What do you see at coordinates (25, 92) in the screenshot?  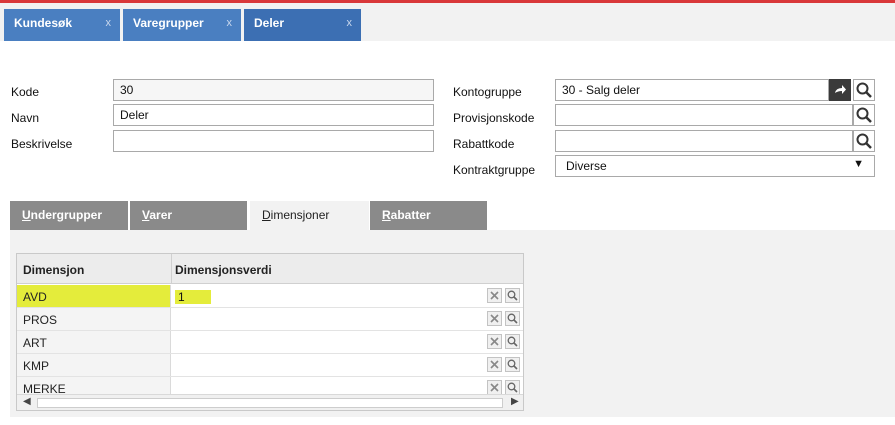 I see `kode-label: Kode` at bounding box center [25, 92].